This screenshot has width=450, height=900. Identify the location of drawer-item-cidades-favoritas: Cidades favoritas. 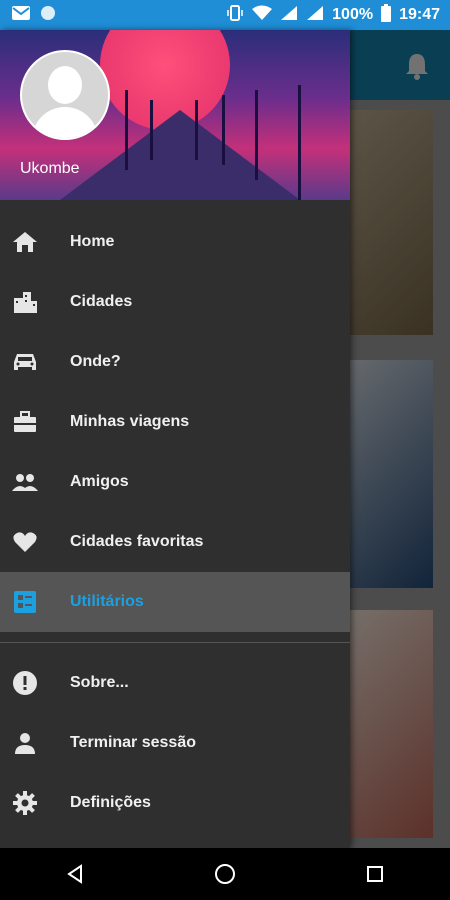
(175, 542).